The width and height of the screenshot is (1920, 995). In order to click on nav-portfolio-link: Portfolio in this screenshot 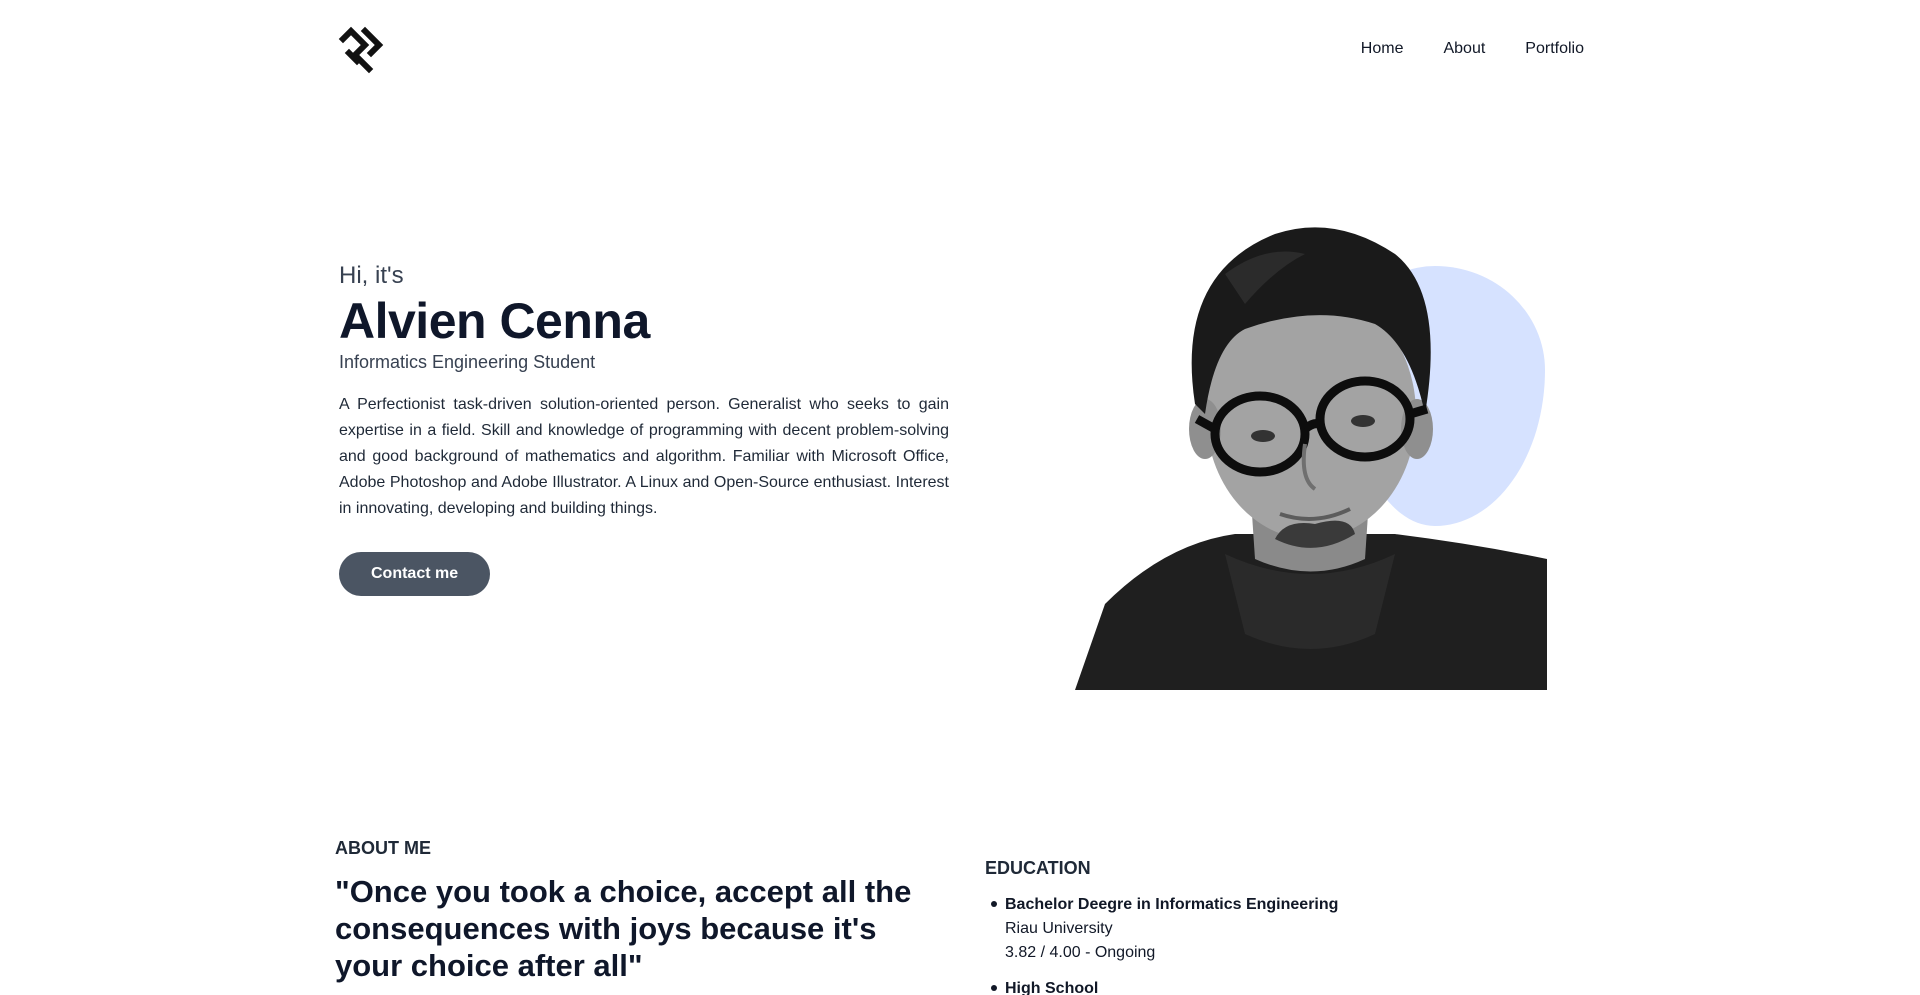, I will do `click(1554, 49)`.